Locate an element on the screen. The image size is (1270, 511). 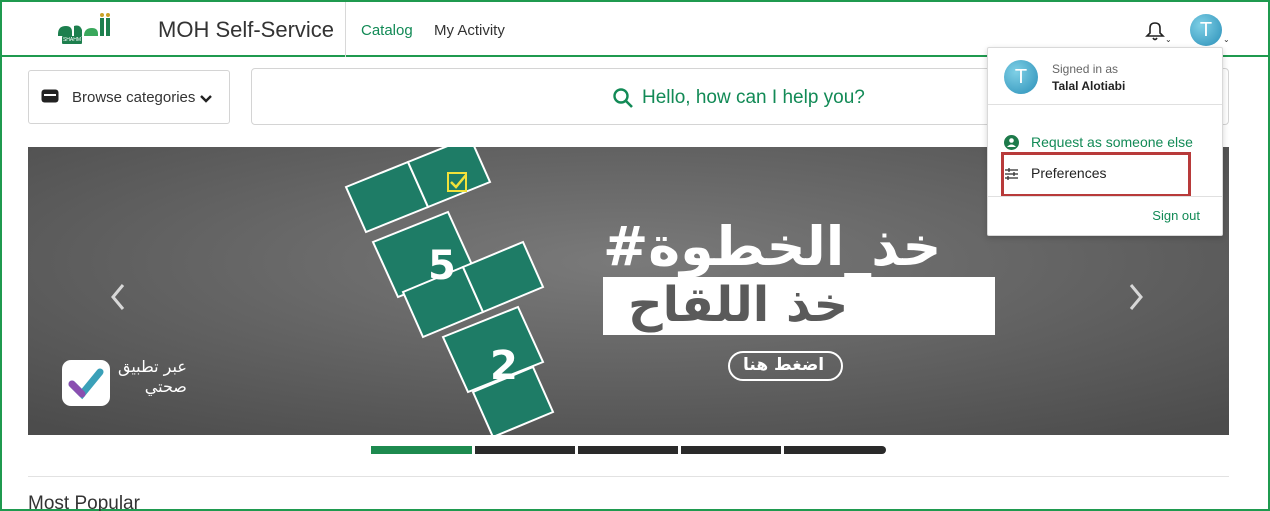
nav-my-activity-link: My Activity is located at coordinates (469, 30).